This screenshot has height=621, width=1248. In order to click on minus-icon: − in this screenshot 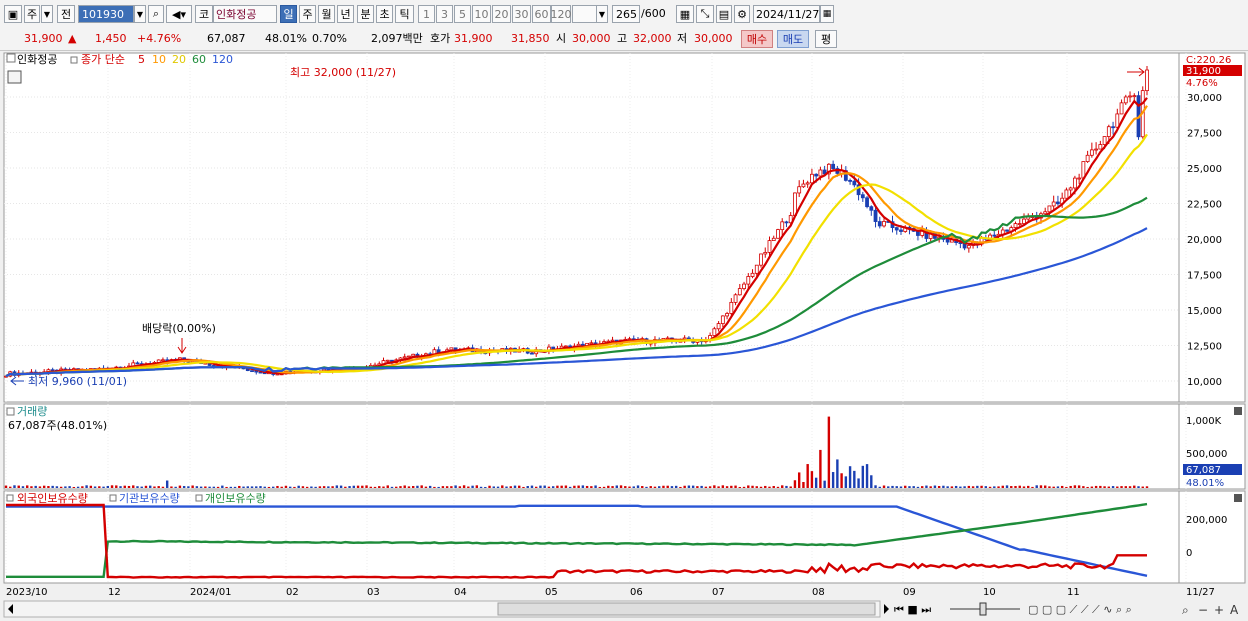, I will do `click(1203, 610)`.